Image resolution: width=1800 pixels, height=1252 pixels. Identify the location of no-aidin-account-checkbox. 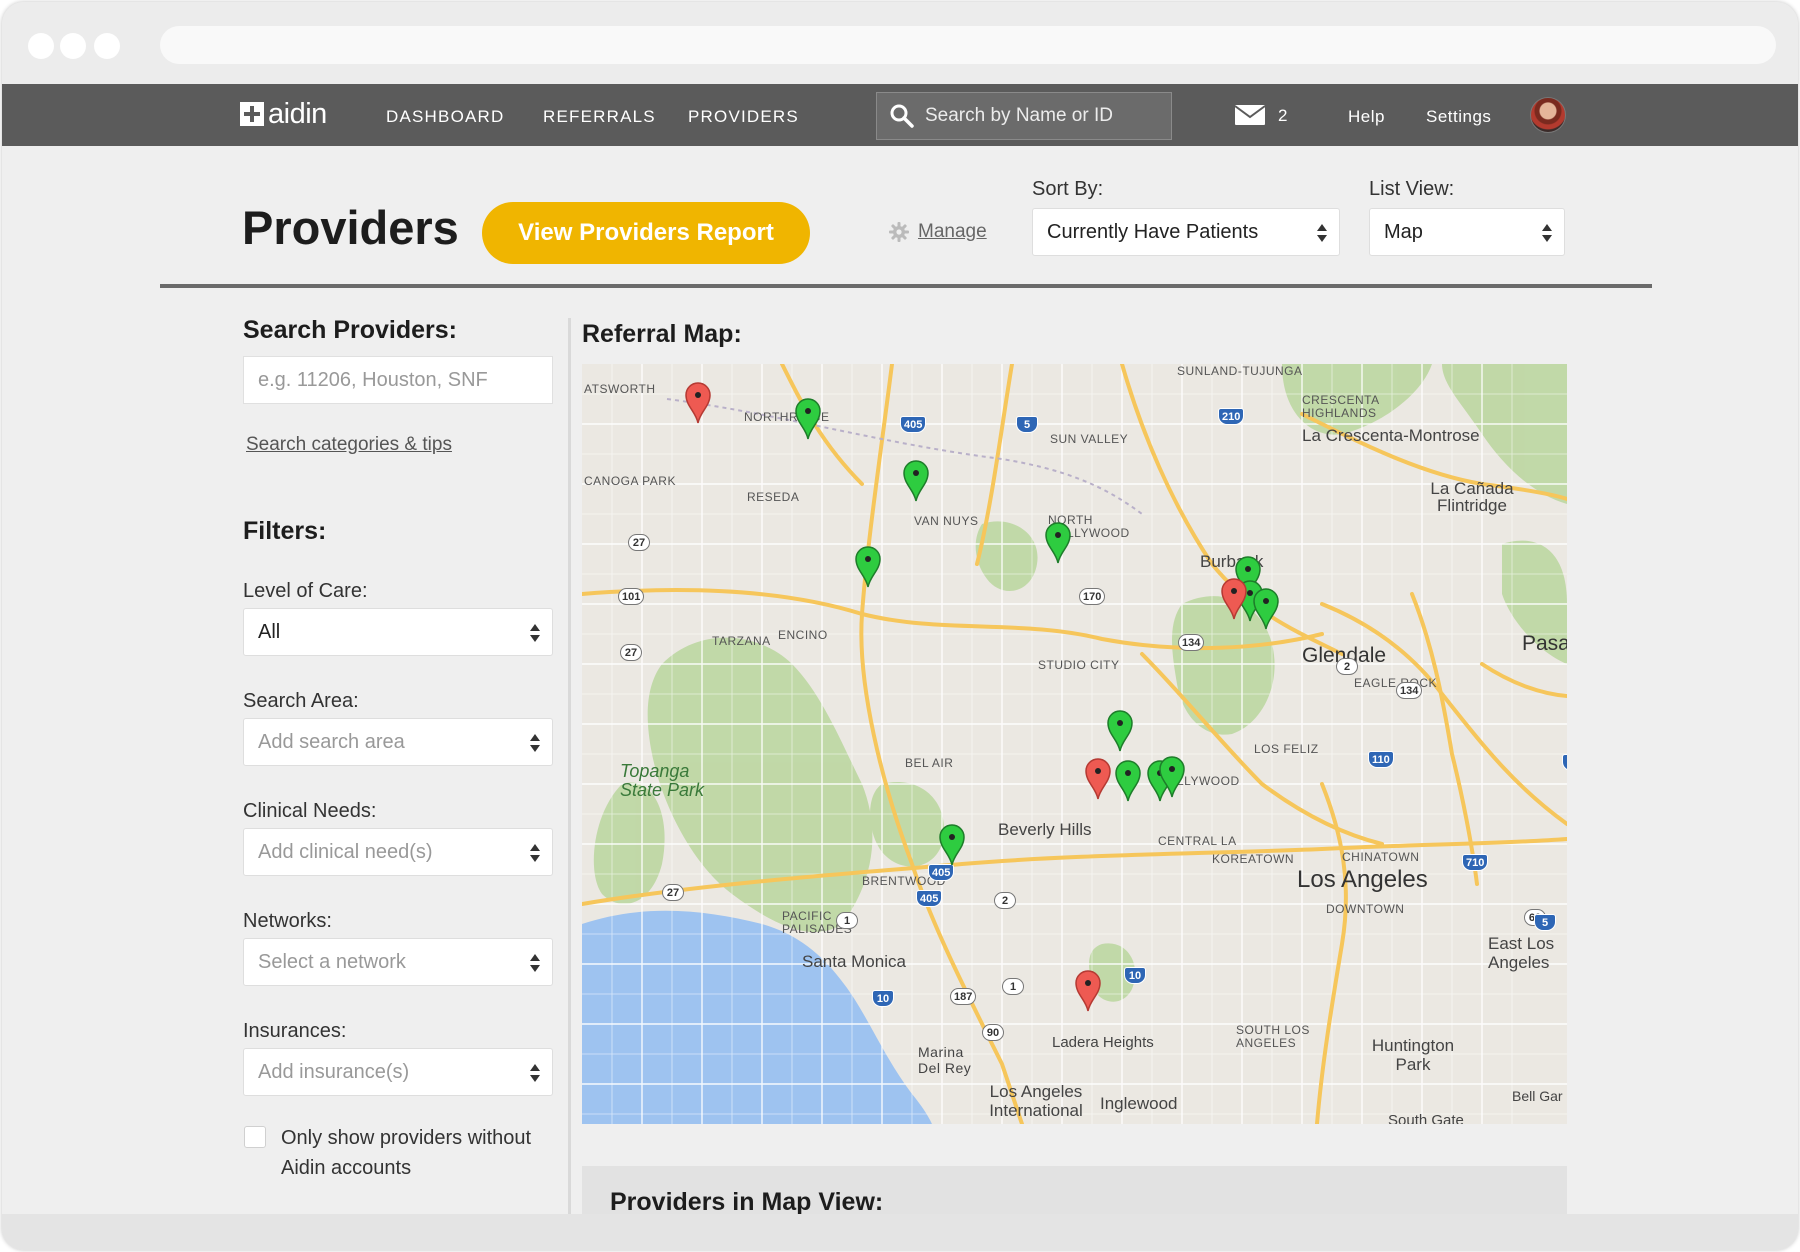
(255, 1137).